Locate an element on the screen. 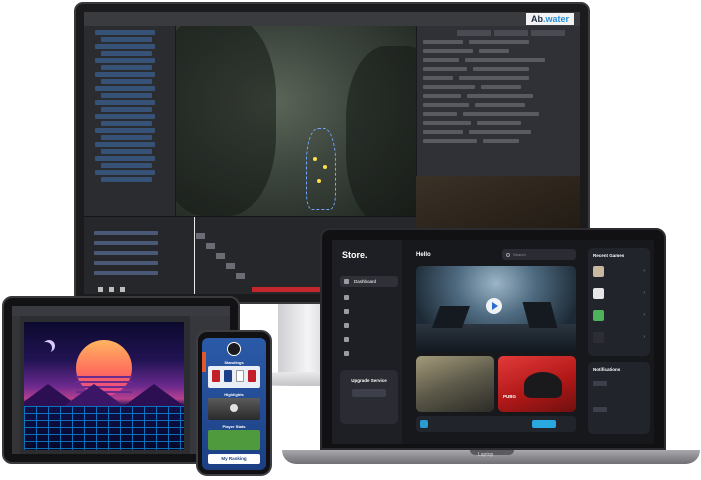  nav-icon is located at coordinates (346, 353).